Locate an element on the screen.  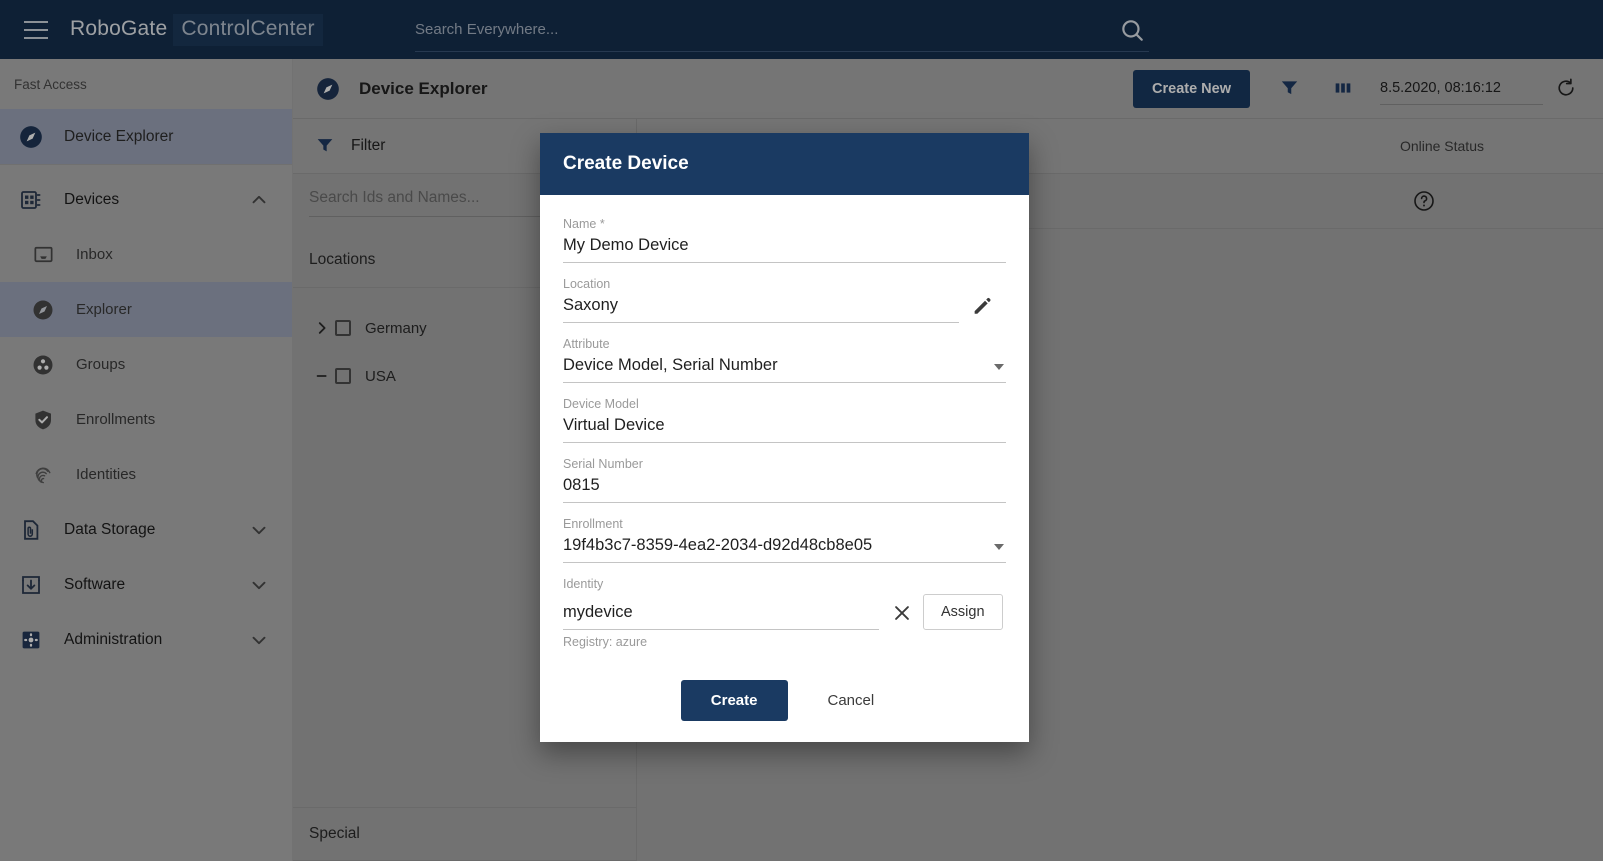
field-identity: Identity Assign Registry: azure is located at coordinates (784, 613).